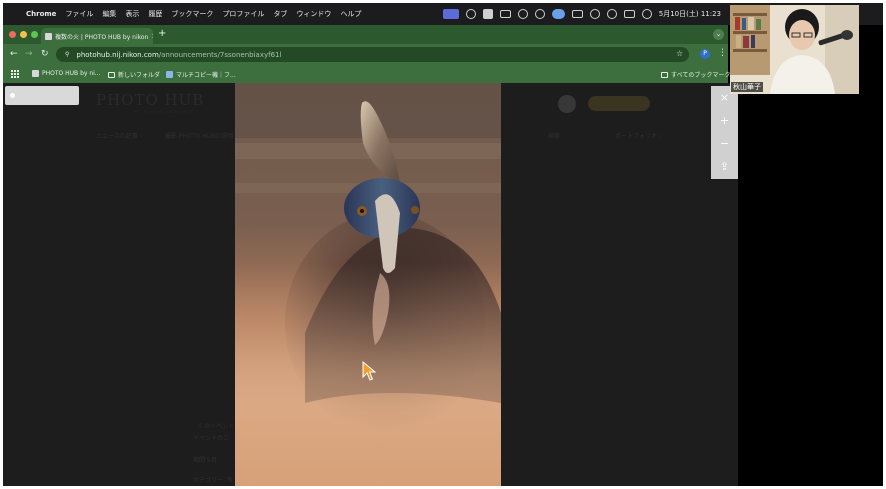  Describe the element at coordinates (539, 14) in the screenshot. I see `app-icon` at that location.